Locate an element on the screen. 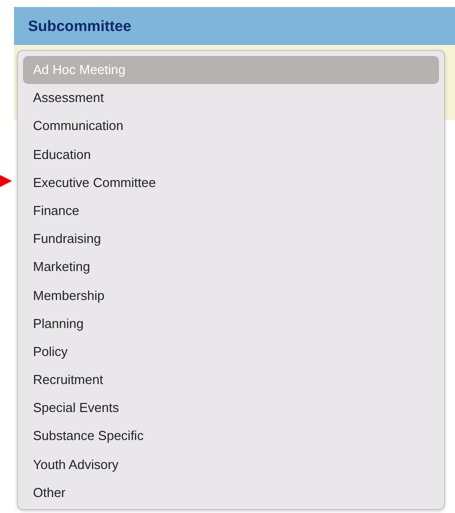  pointer-arrow-icon is located at coordinates (6, 181).